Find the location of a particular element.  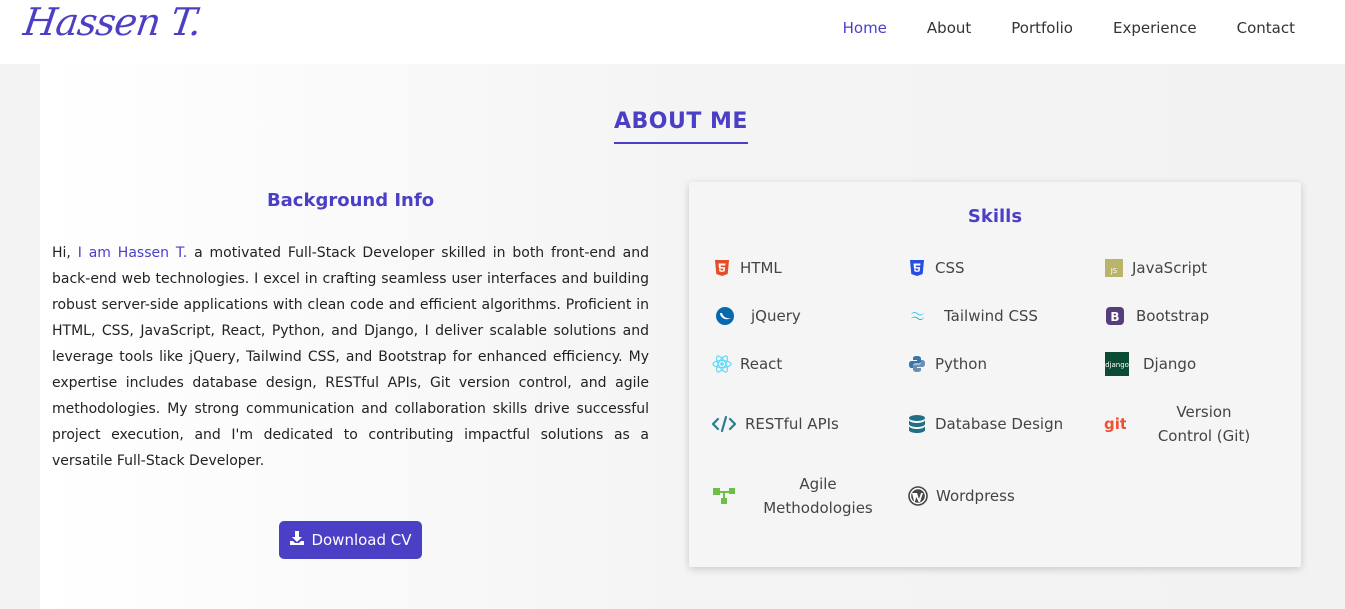

skill-html: HTML is located at coordinates (747, 268).